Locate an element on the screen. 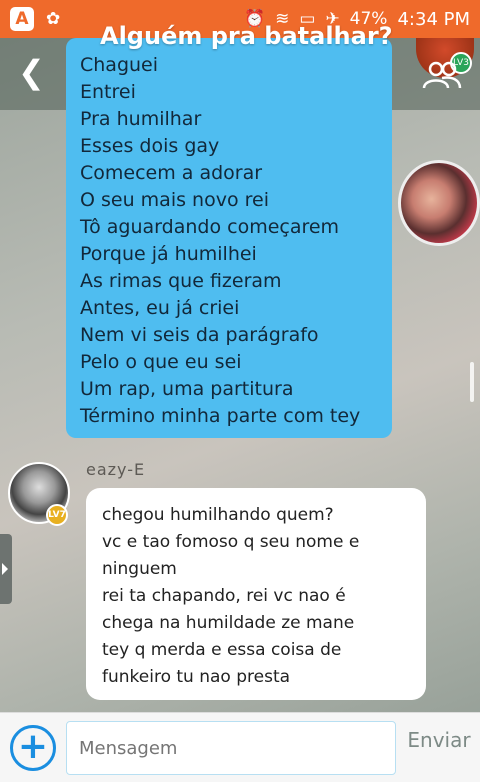 The height and width of the screenshot is (782, 480). clock: 4:34 PM is located at coordinates (433, 19).